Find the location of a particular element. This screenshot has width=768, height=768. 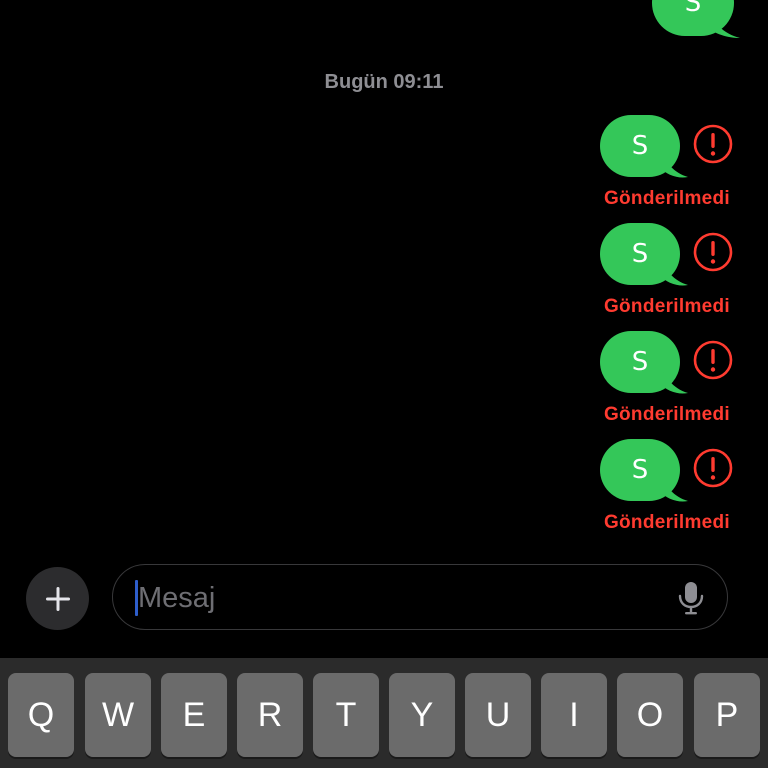

timestamp: Bugün 09:11 is located at coordinates (384, 82).